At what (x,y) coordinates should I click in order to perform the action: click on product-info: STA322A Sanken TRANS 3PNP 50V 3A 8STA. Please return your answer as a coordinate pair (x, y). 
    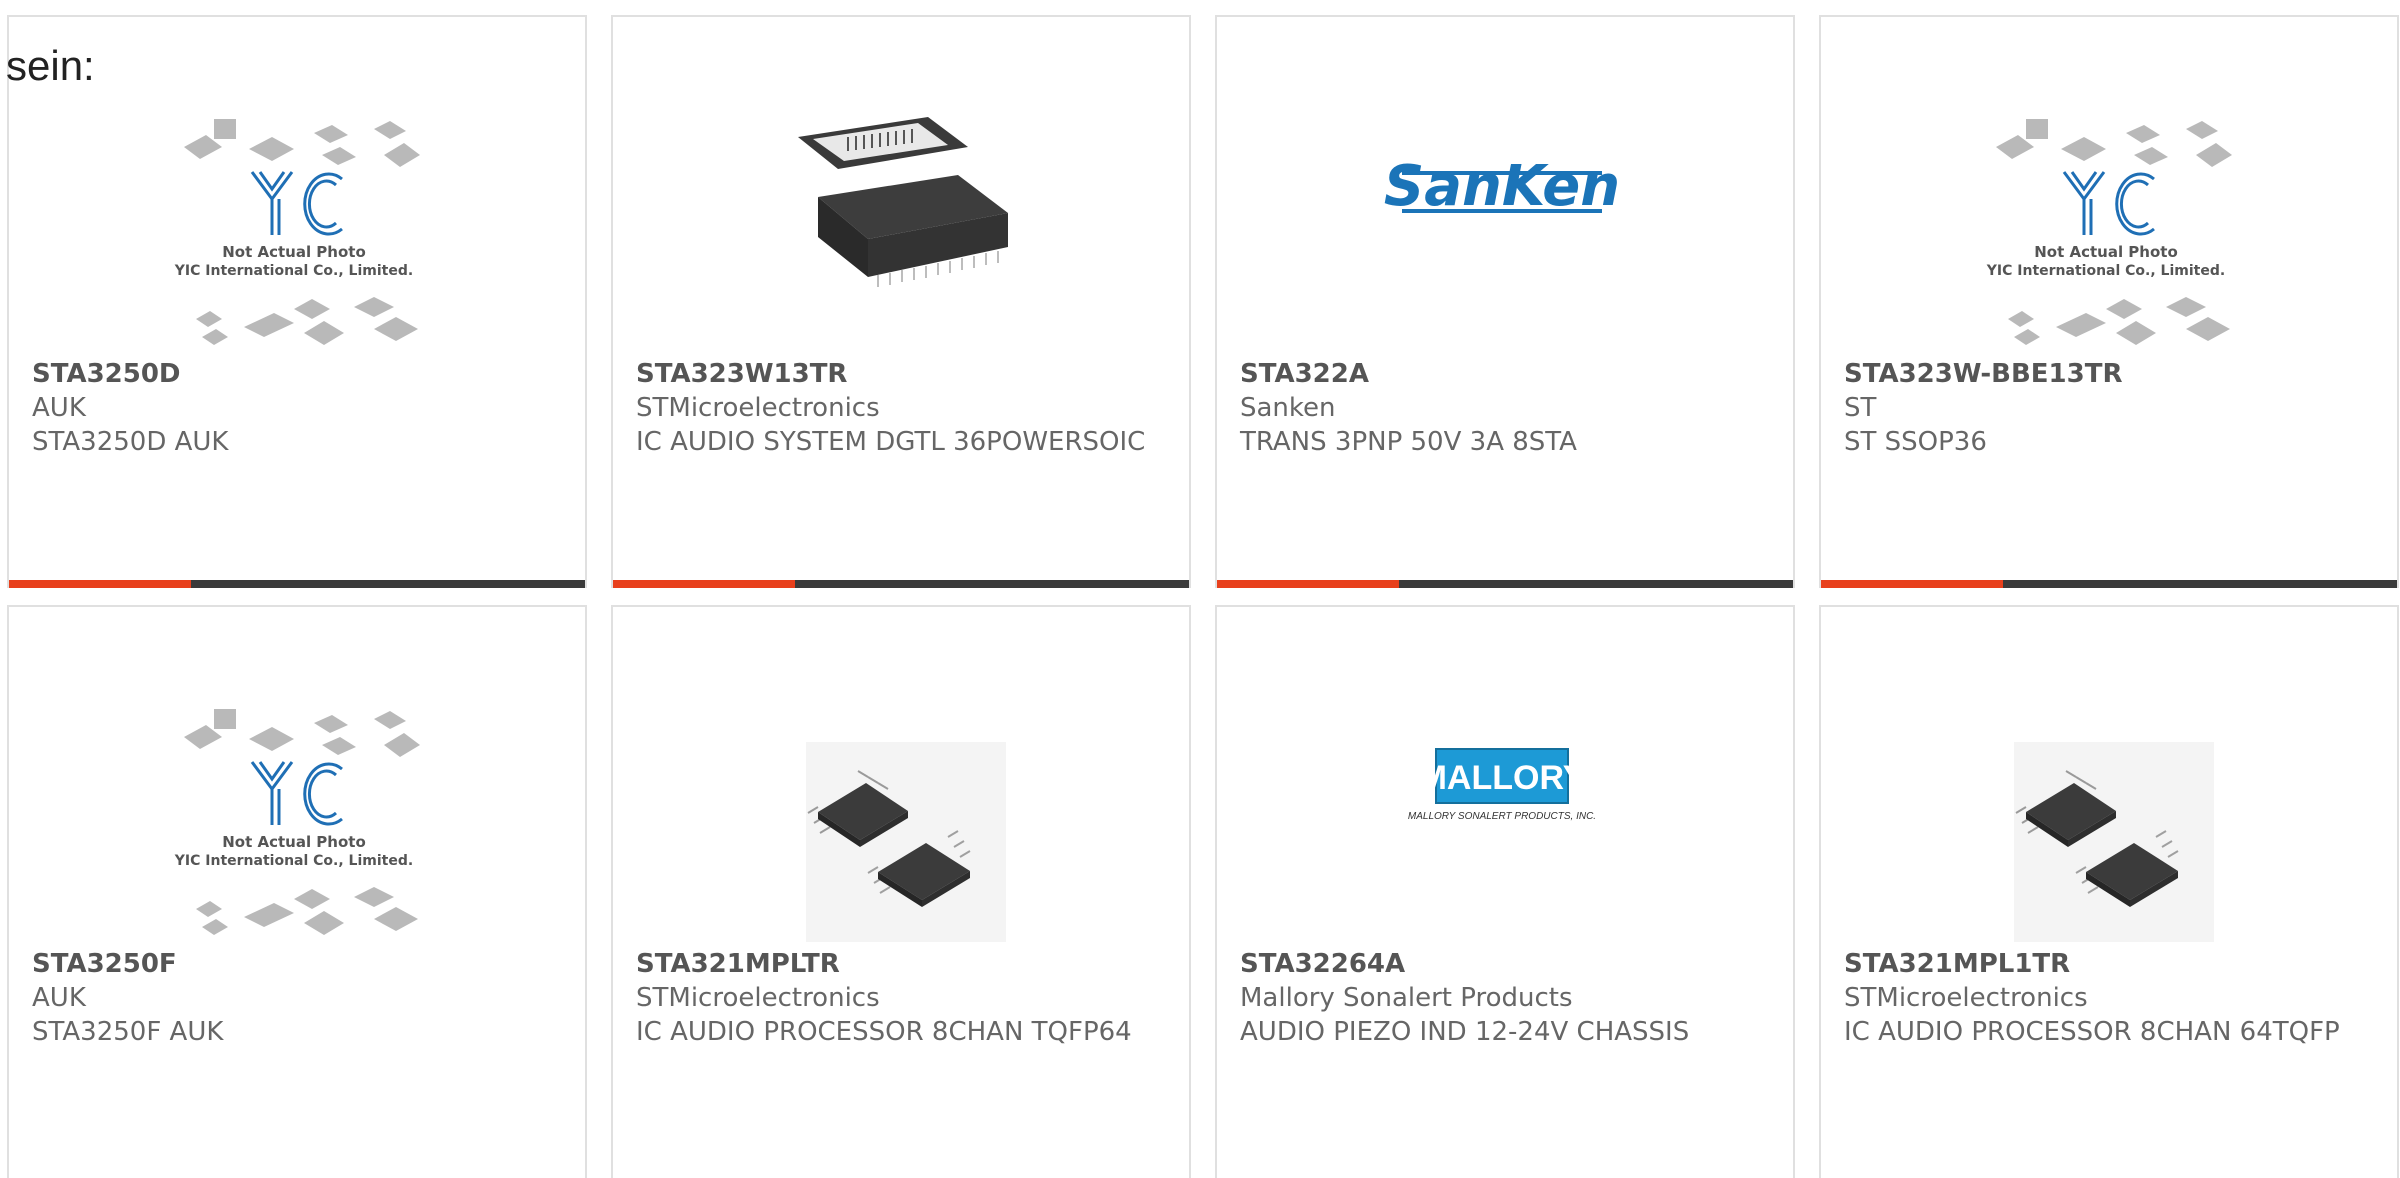
    Looking at the image, I should click on (1506, 408).